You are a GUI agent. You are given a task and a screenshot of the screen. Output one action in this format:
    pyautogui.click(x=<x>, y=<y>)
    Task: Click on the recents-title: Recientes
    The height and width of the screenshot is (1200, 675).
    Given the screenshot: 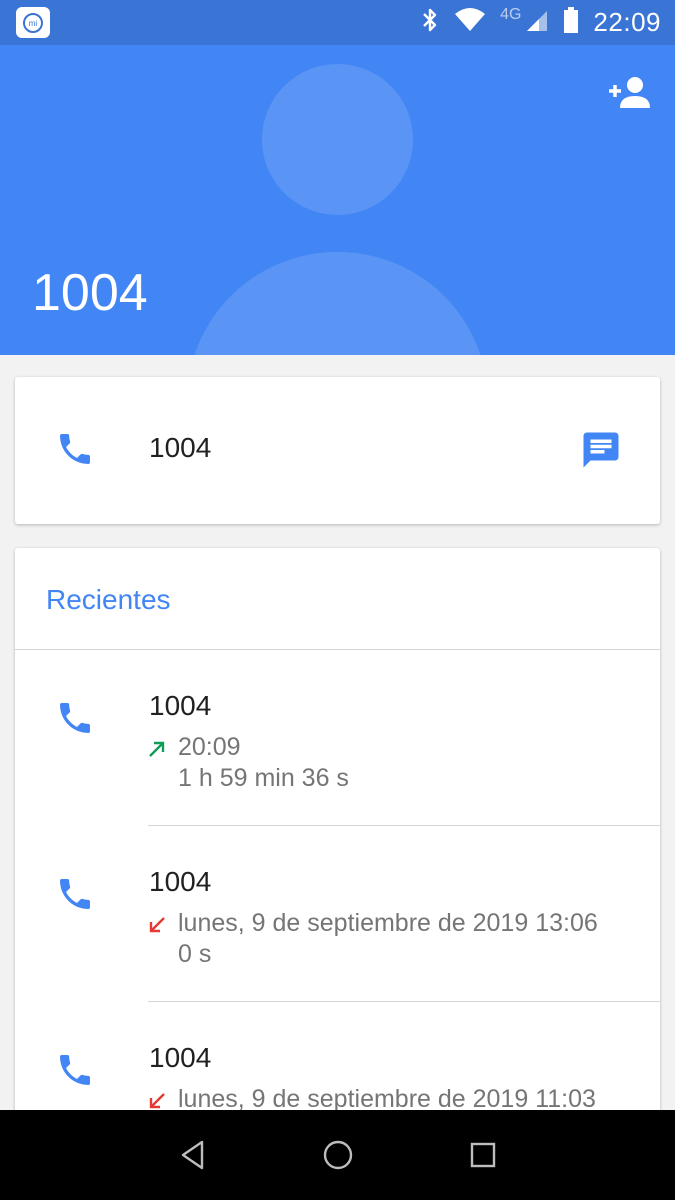 What is the action you would take?
    pyautogui.click(x=108, y=599)
    